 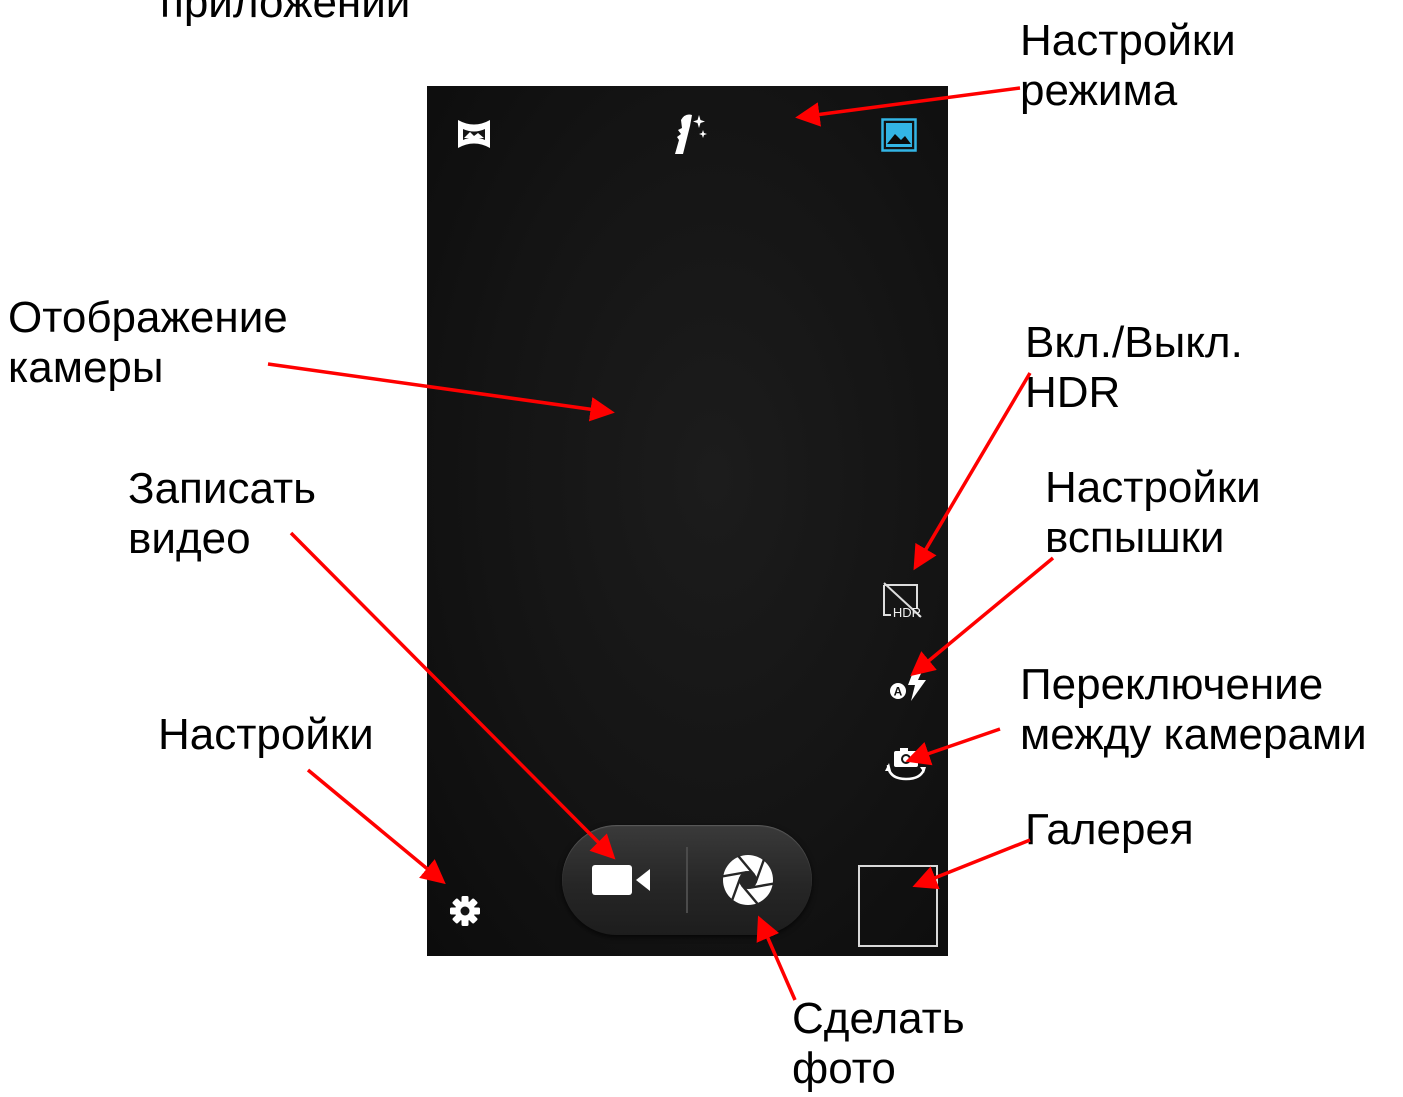 I want to click on scene-mode-icon, so click(x=899, y=135).